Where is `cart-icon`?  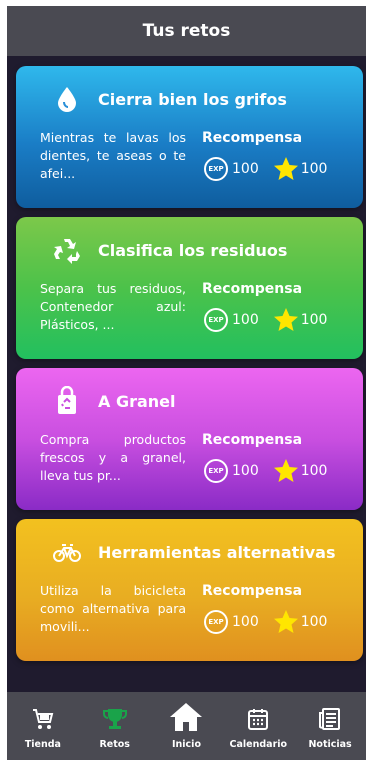
cart-icon is located at coordinates (43, 719).